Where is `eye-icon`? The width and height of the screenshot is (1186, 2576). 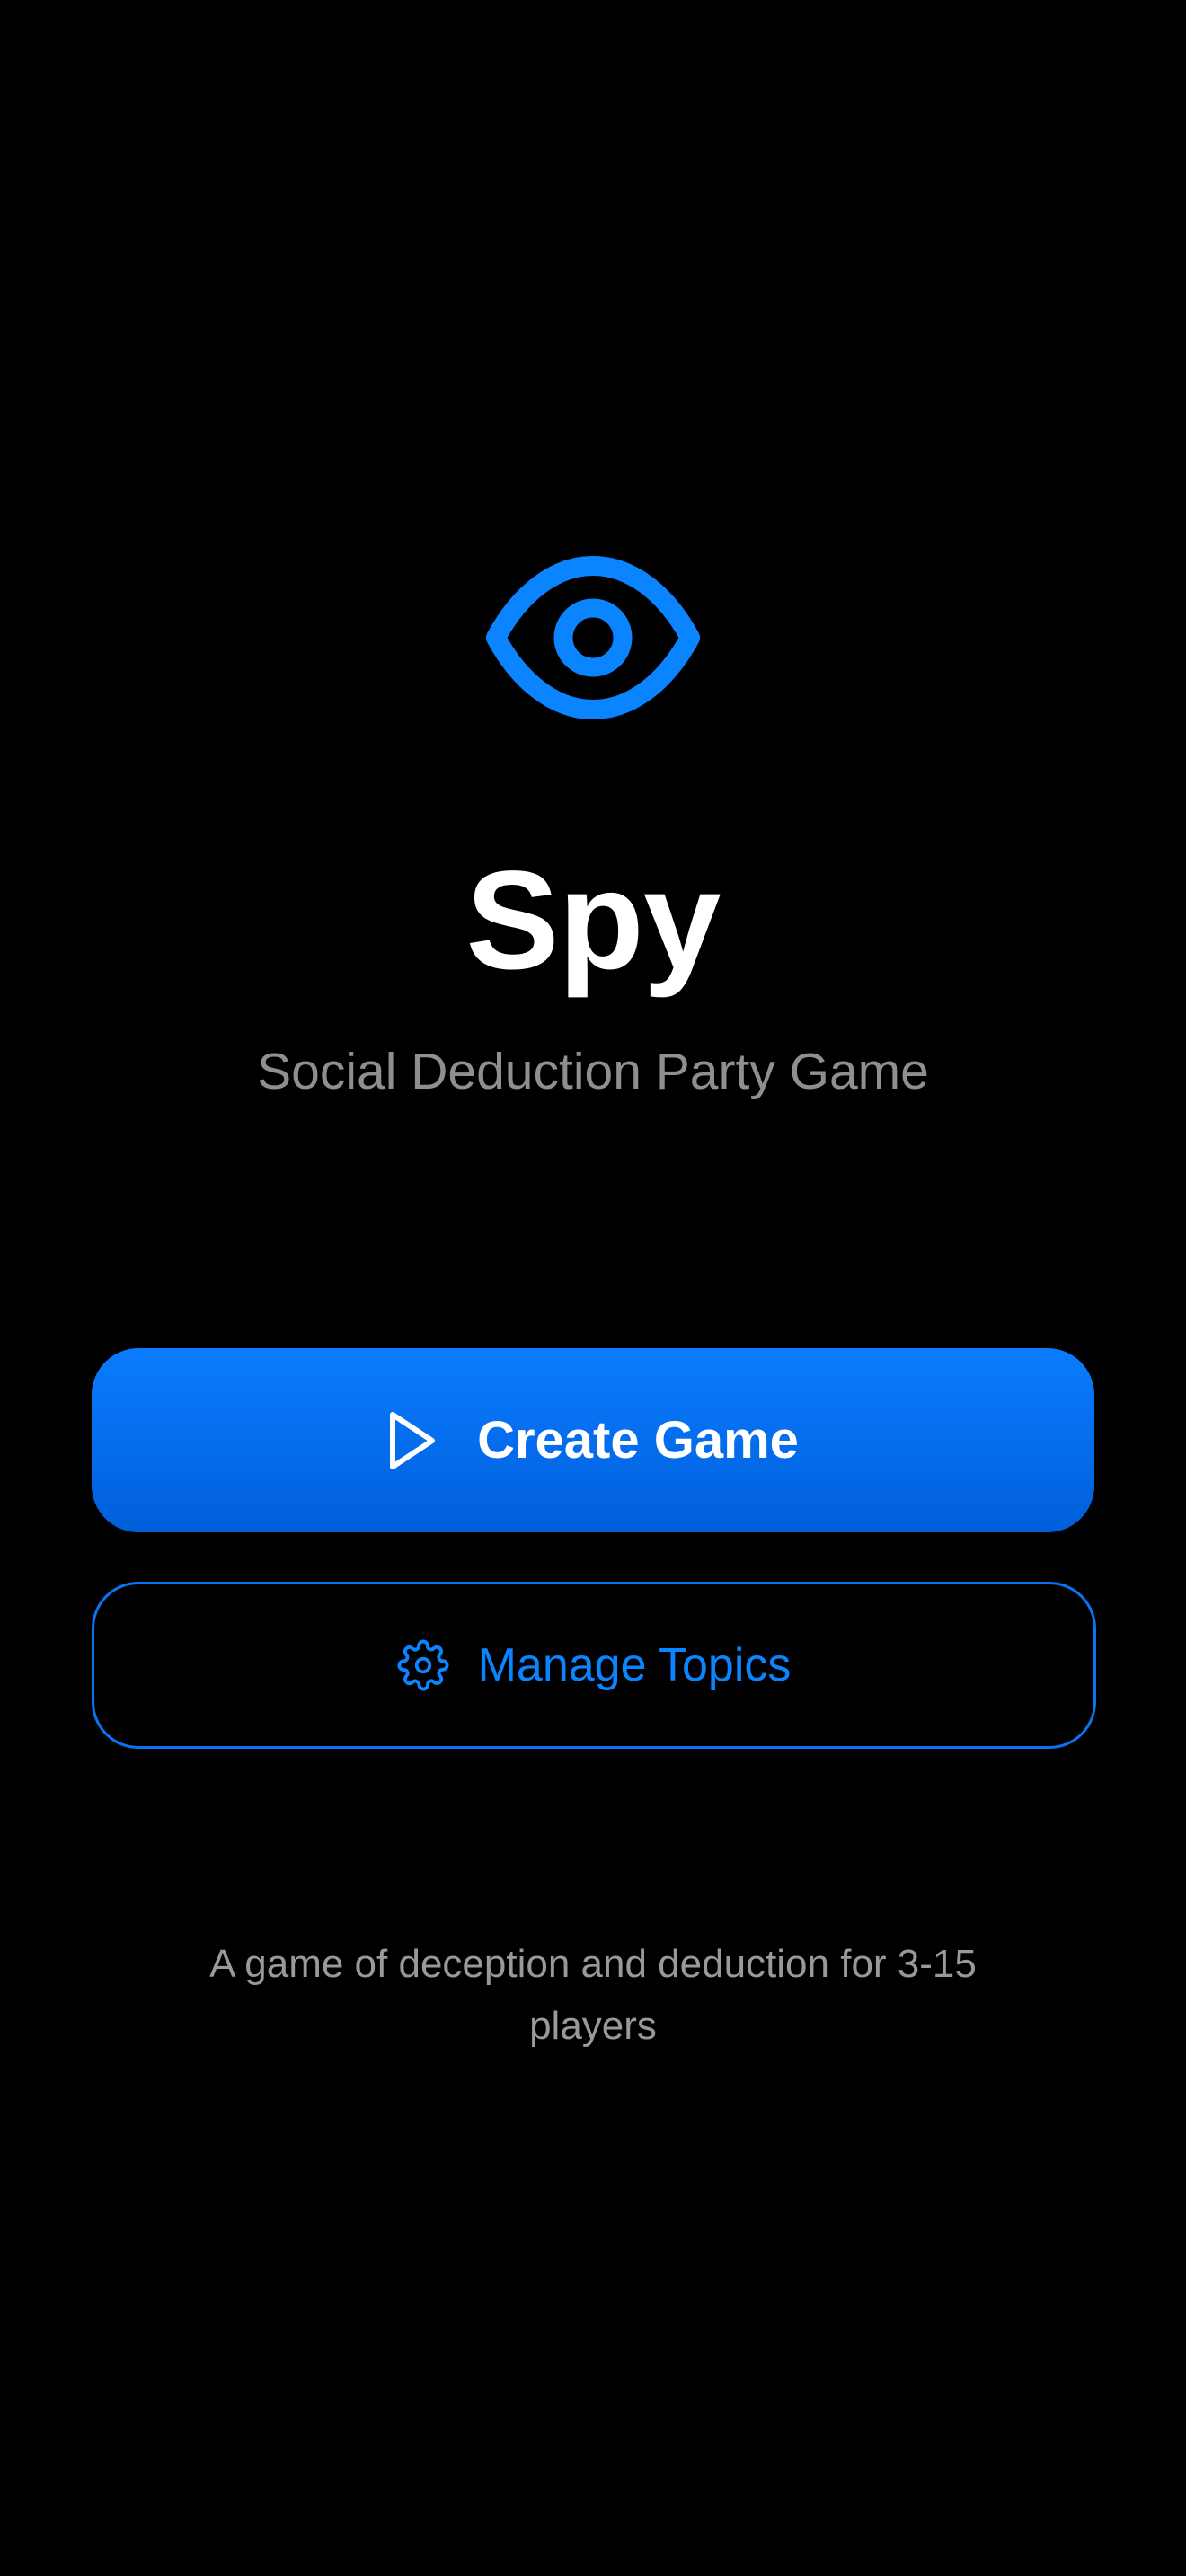 eye-icon is located at coordinates (593, 637).